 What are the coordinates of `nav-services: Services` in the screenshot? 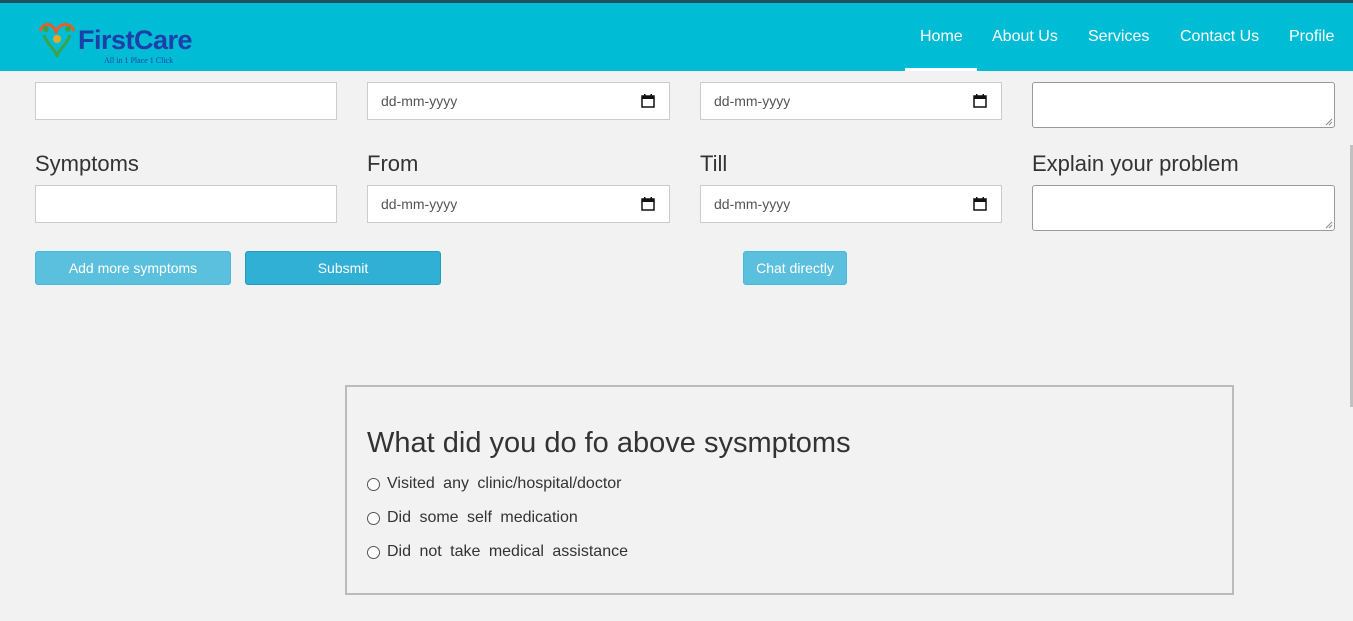 It's located at (1118, 37).